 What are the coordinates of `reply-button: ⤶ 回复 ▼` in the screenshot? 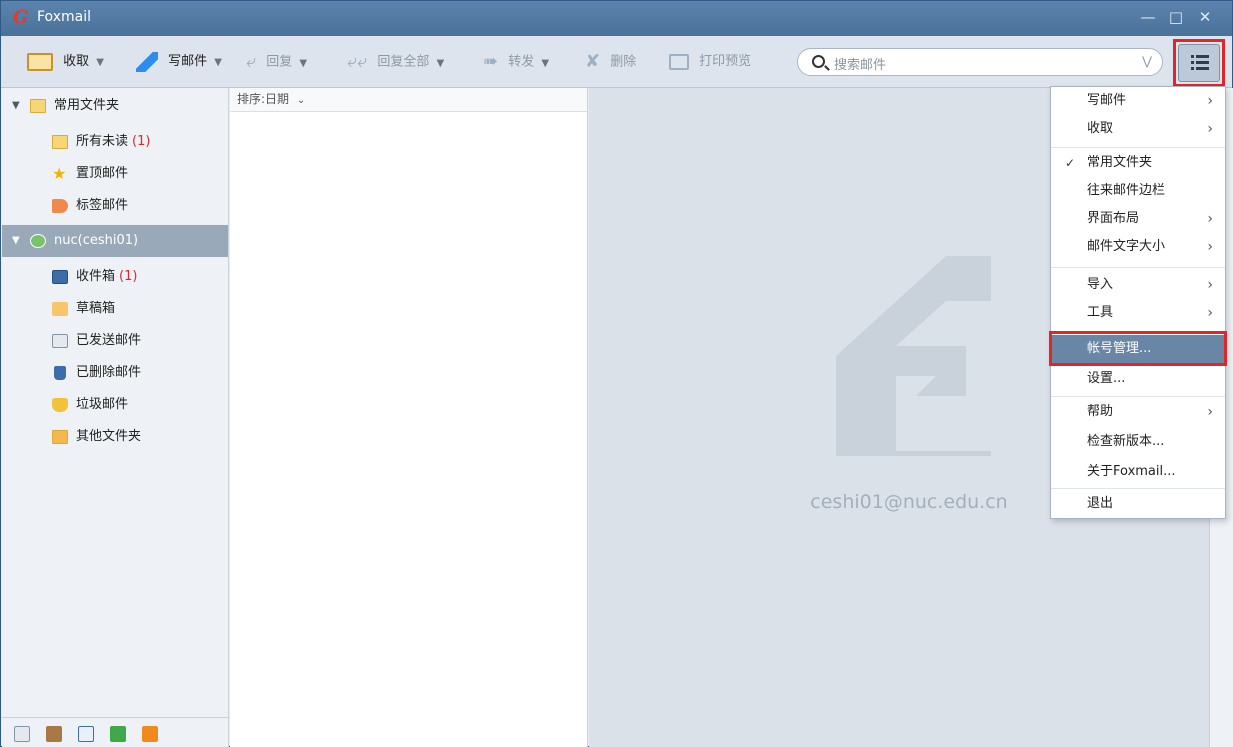 It's located at (276, 62).